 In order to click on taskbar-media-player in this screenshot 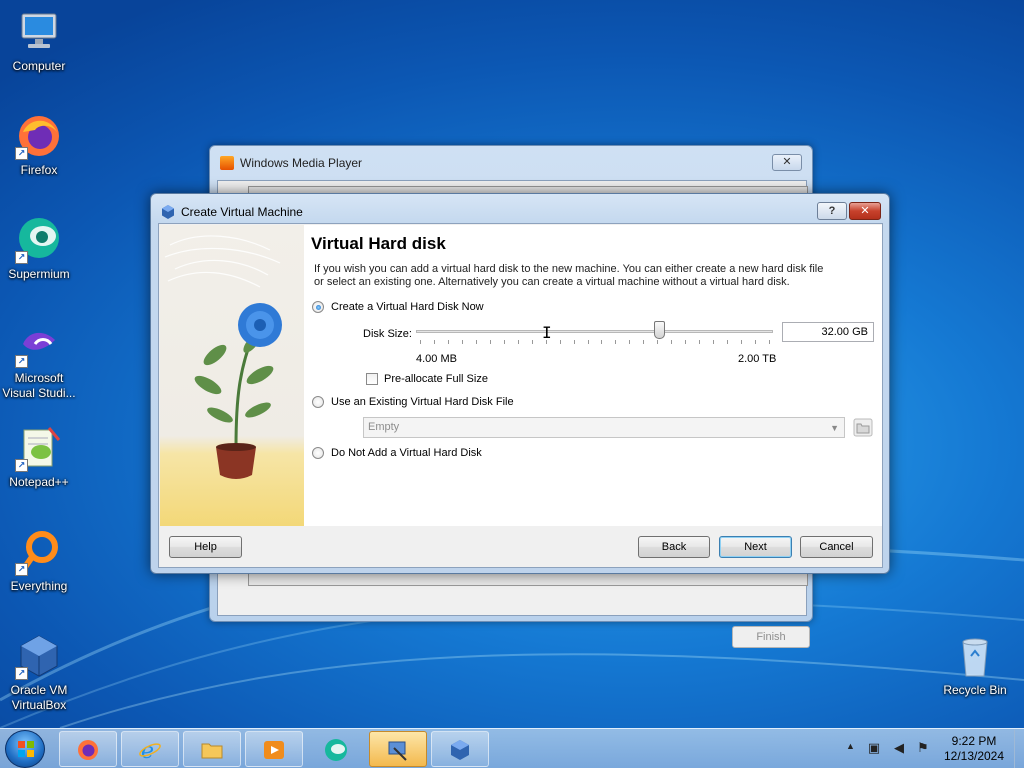, I will do `click(274, 749)`.